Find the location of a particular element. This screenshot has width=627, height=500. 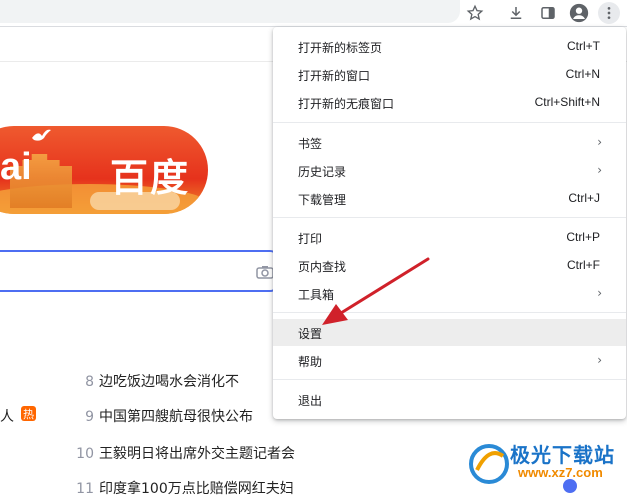

menu-item-label: 书签 is located at coordinates (310, 144).